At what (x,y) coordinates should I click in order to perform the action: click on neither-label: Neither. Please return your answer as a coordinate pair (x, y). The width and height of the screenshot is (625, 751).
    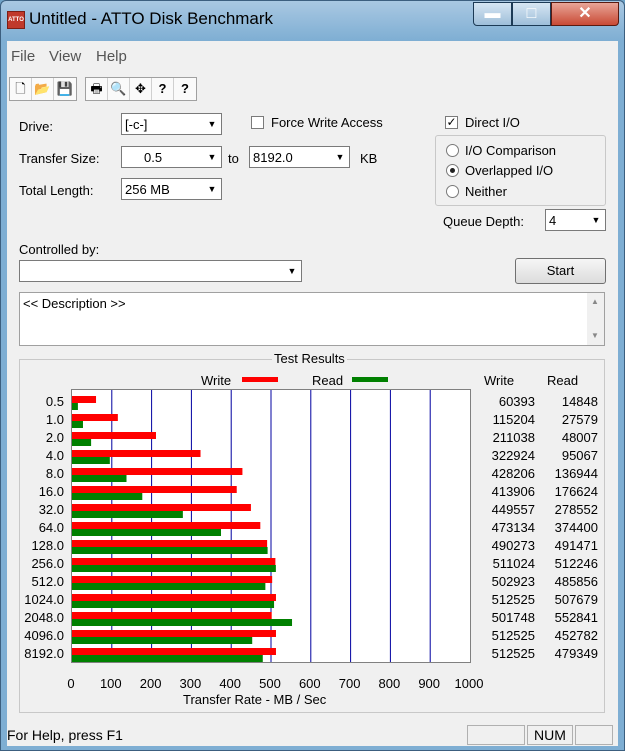
    Looking at the image, I should click on (486, 191).